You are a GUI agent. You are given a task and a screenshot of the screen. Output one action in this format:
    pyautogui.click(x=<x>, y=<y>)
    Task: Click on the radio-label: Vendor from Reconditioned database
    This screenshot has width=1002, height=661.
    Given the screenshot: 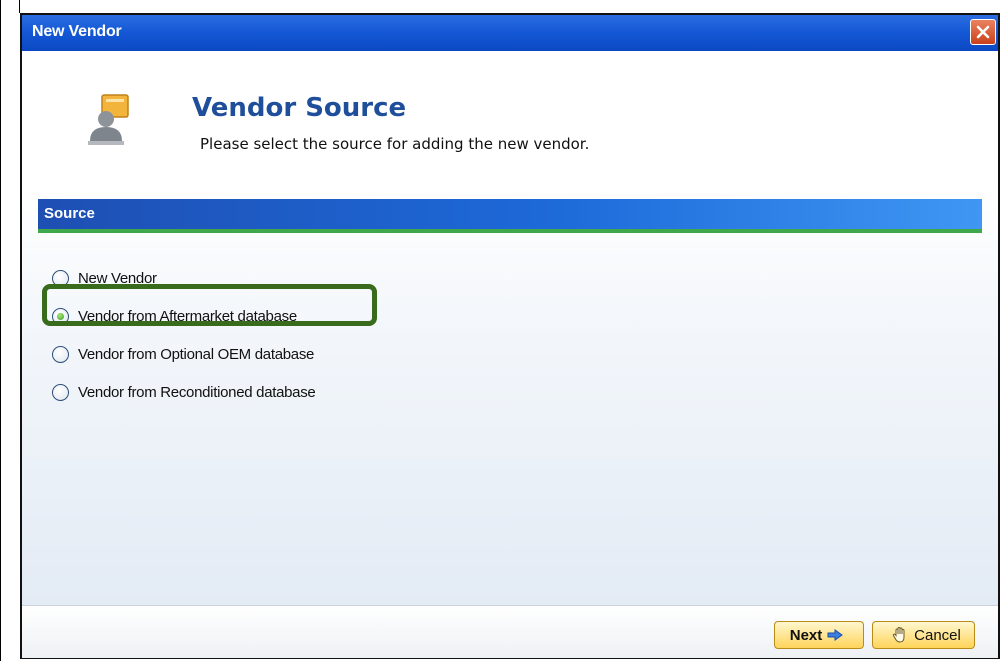 What is the action you would take?
    pyautogui.click(x=197, y=392)
    